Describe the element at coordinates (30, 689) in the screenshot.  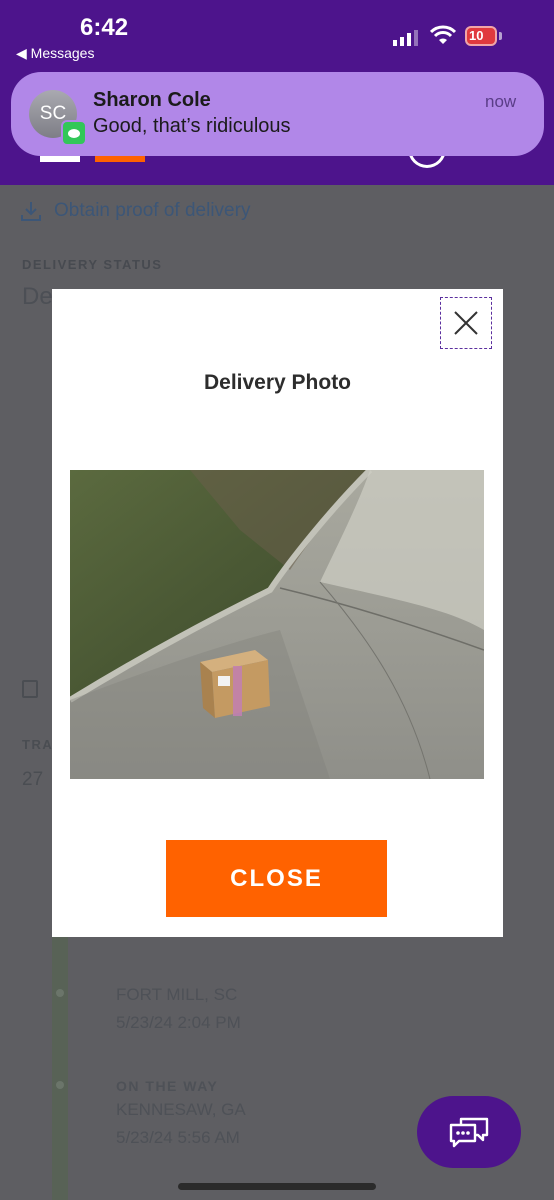
I see `document-icon` at that location.